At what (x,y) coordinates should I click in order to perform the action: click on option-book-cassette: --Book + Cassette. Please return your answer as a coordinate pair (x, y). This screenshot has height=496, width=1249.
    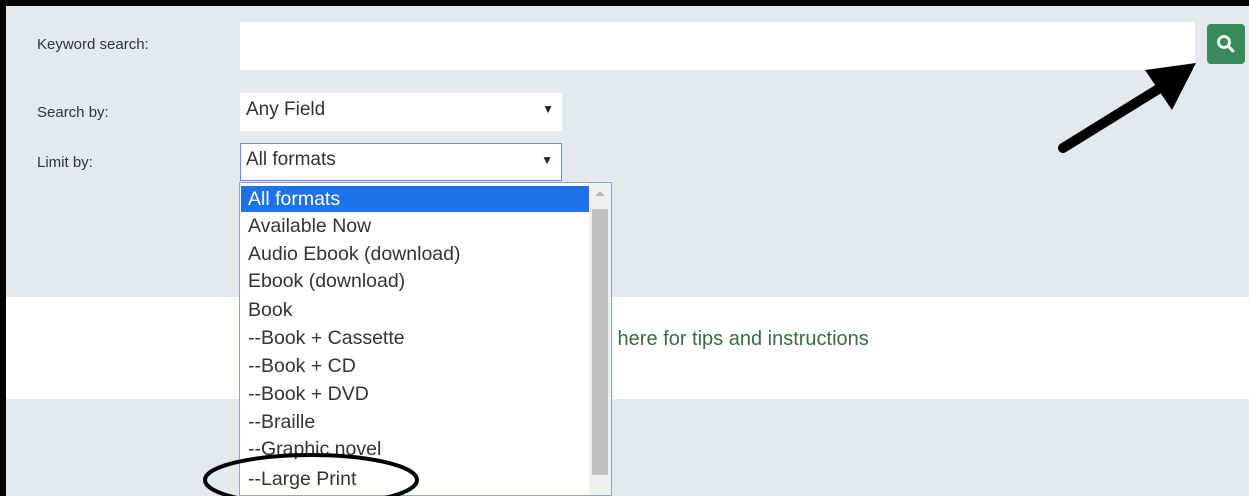
    Looking at the image, I should click on (415, 338).